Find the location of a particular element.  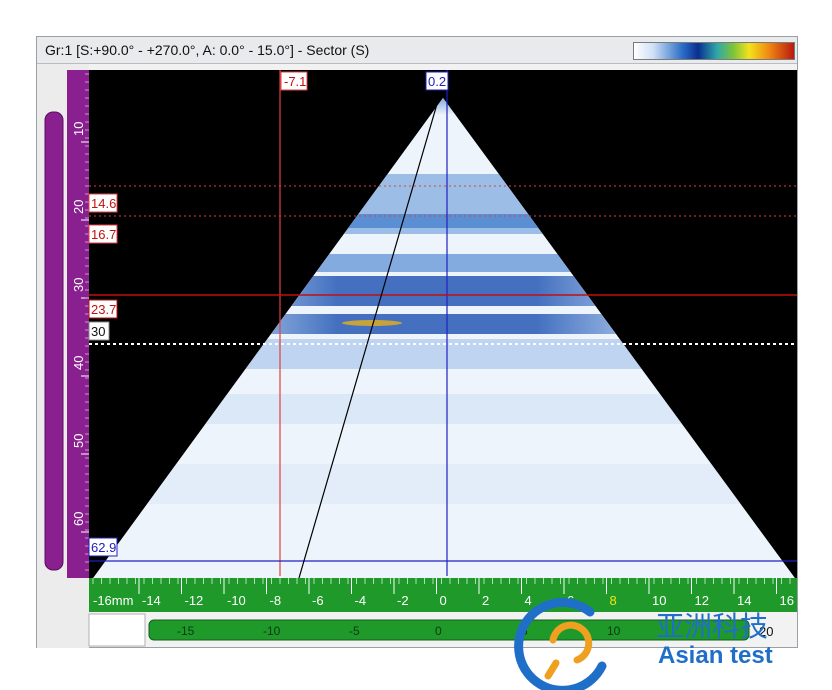

lower-tick-label: -10 is located at coordinates (272, 631).